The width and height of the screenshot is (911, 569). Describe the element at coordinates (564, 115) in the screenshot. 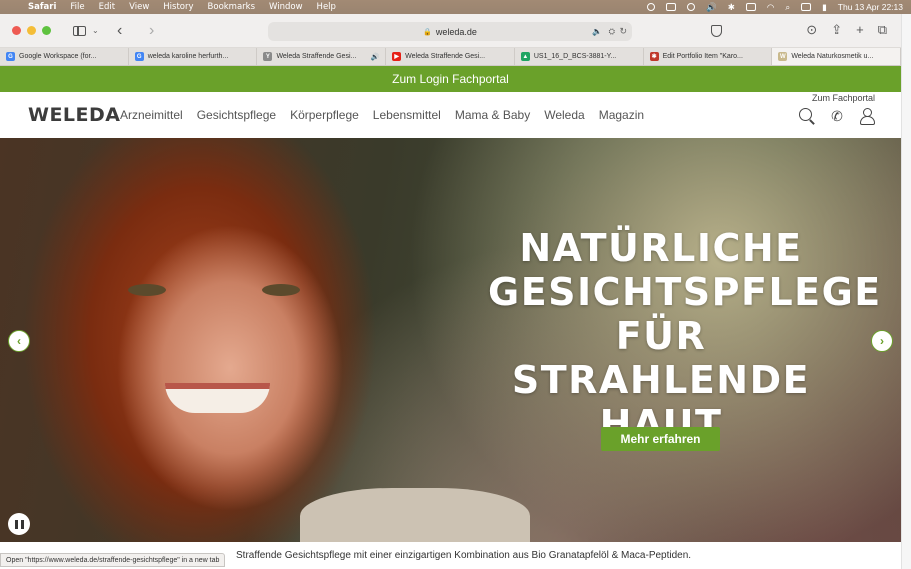

I see `nav-weleda: Weleda` at that location.